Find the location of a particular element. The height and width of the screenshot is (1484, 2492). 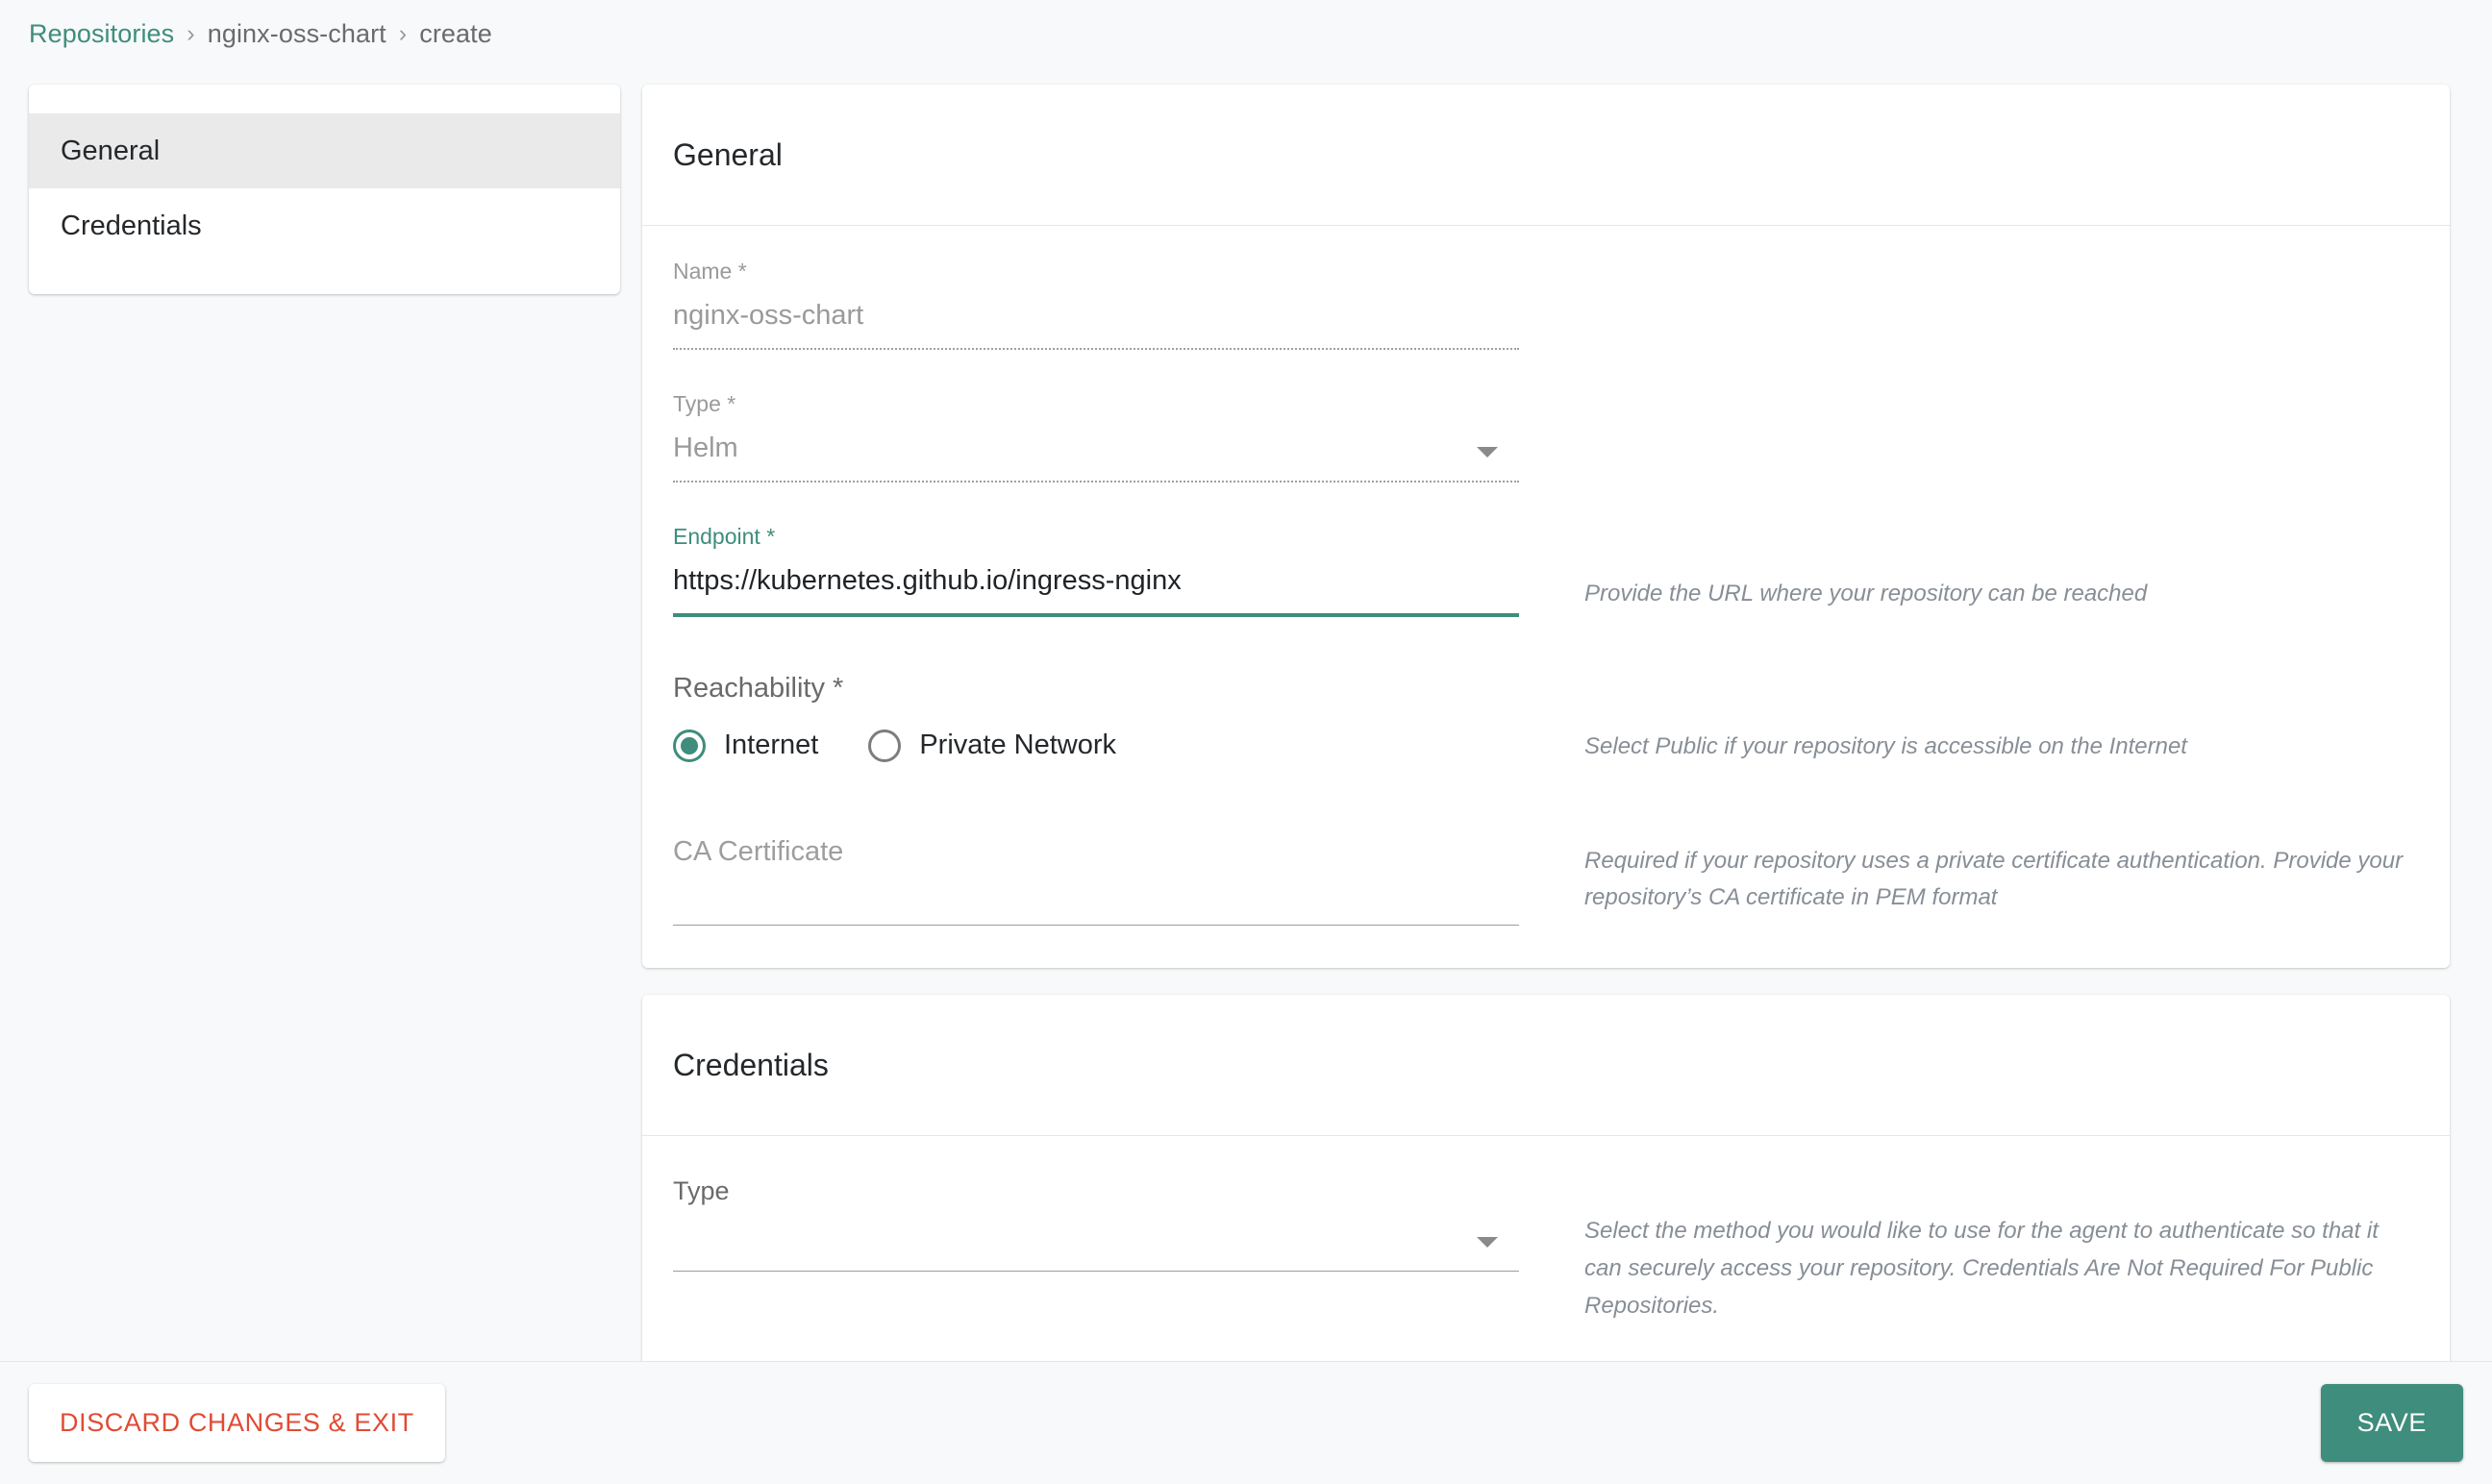

radio-label-private-network: Private Network is located at coordinates (1018, 745).